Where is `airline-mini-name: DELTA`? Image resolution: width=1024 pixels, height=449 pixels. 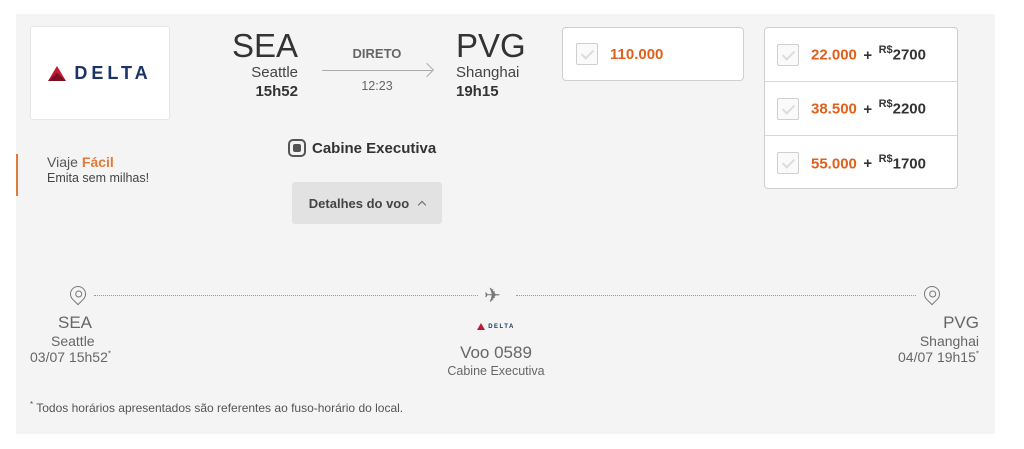
airline-mini-name: DELTA is located at coordinates (501, 326).